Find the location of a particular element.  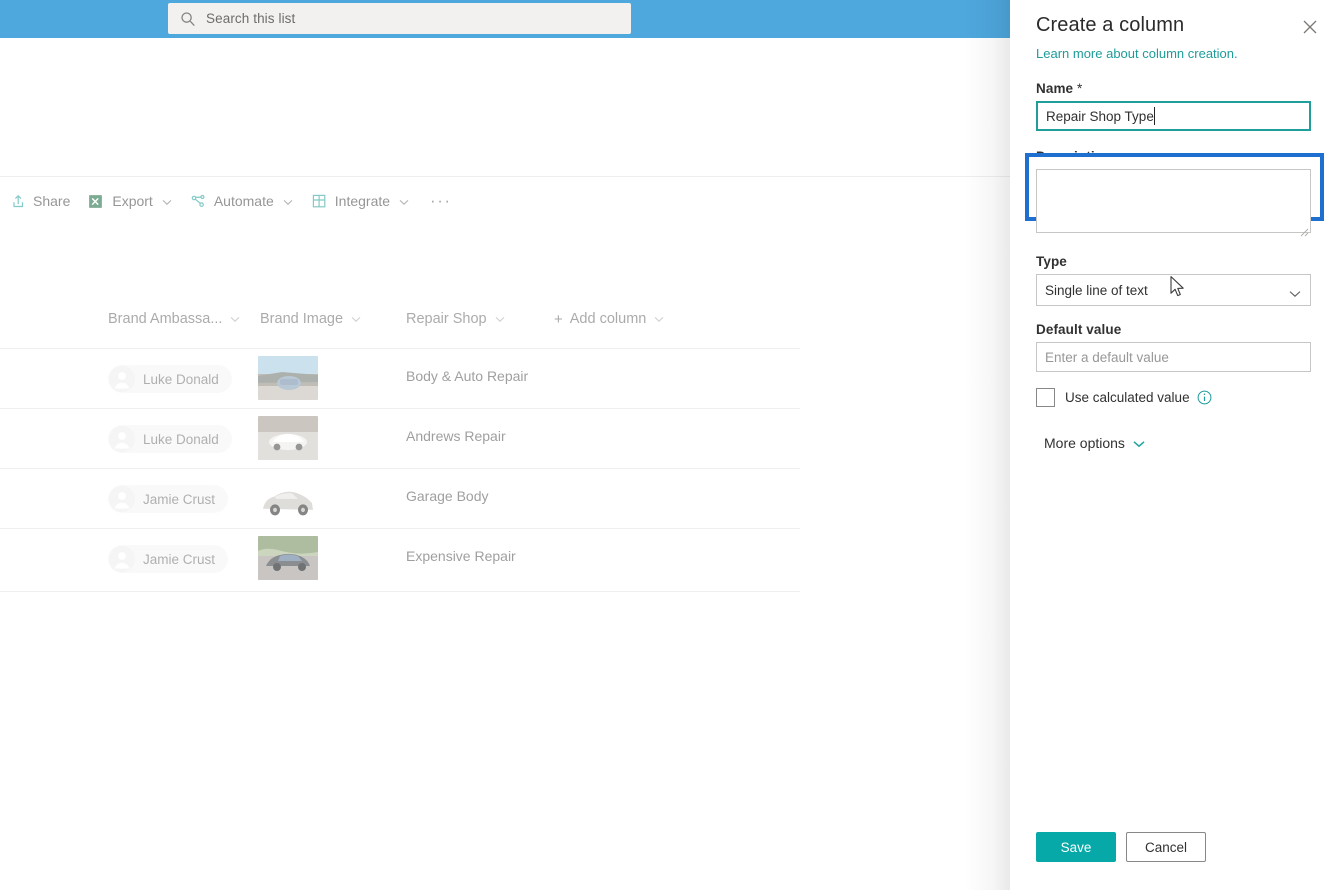

panel-footer: Save Cancel is located at coordinates (1173, 853).